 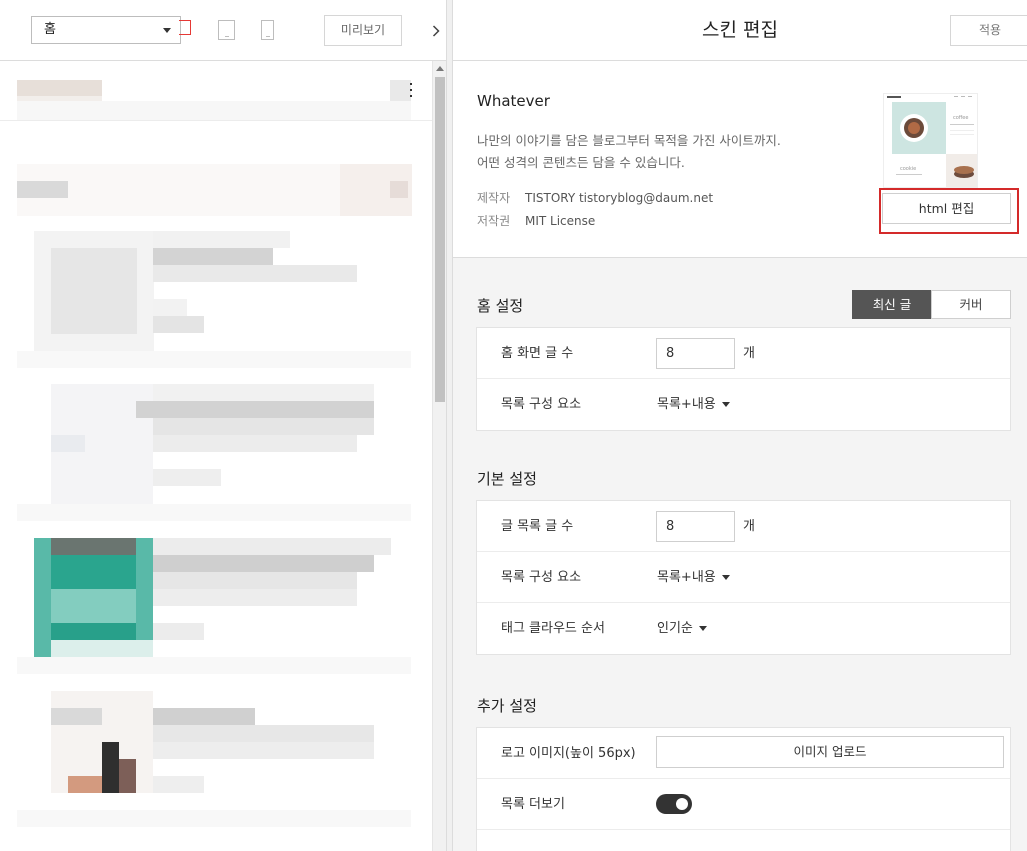 I want to click on desktop-device-icon, so click(x=185, y=27).